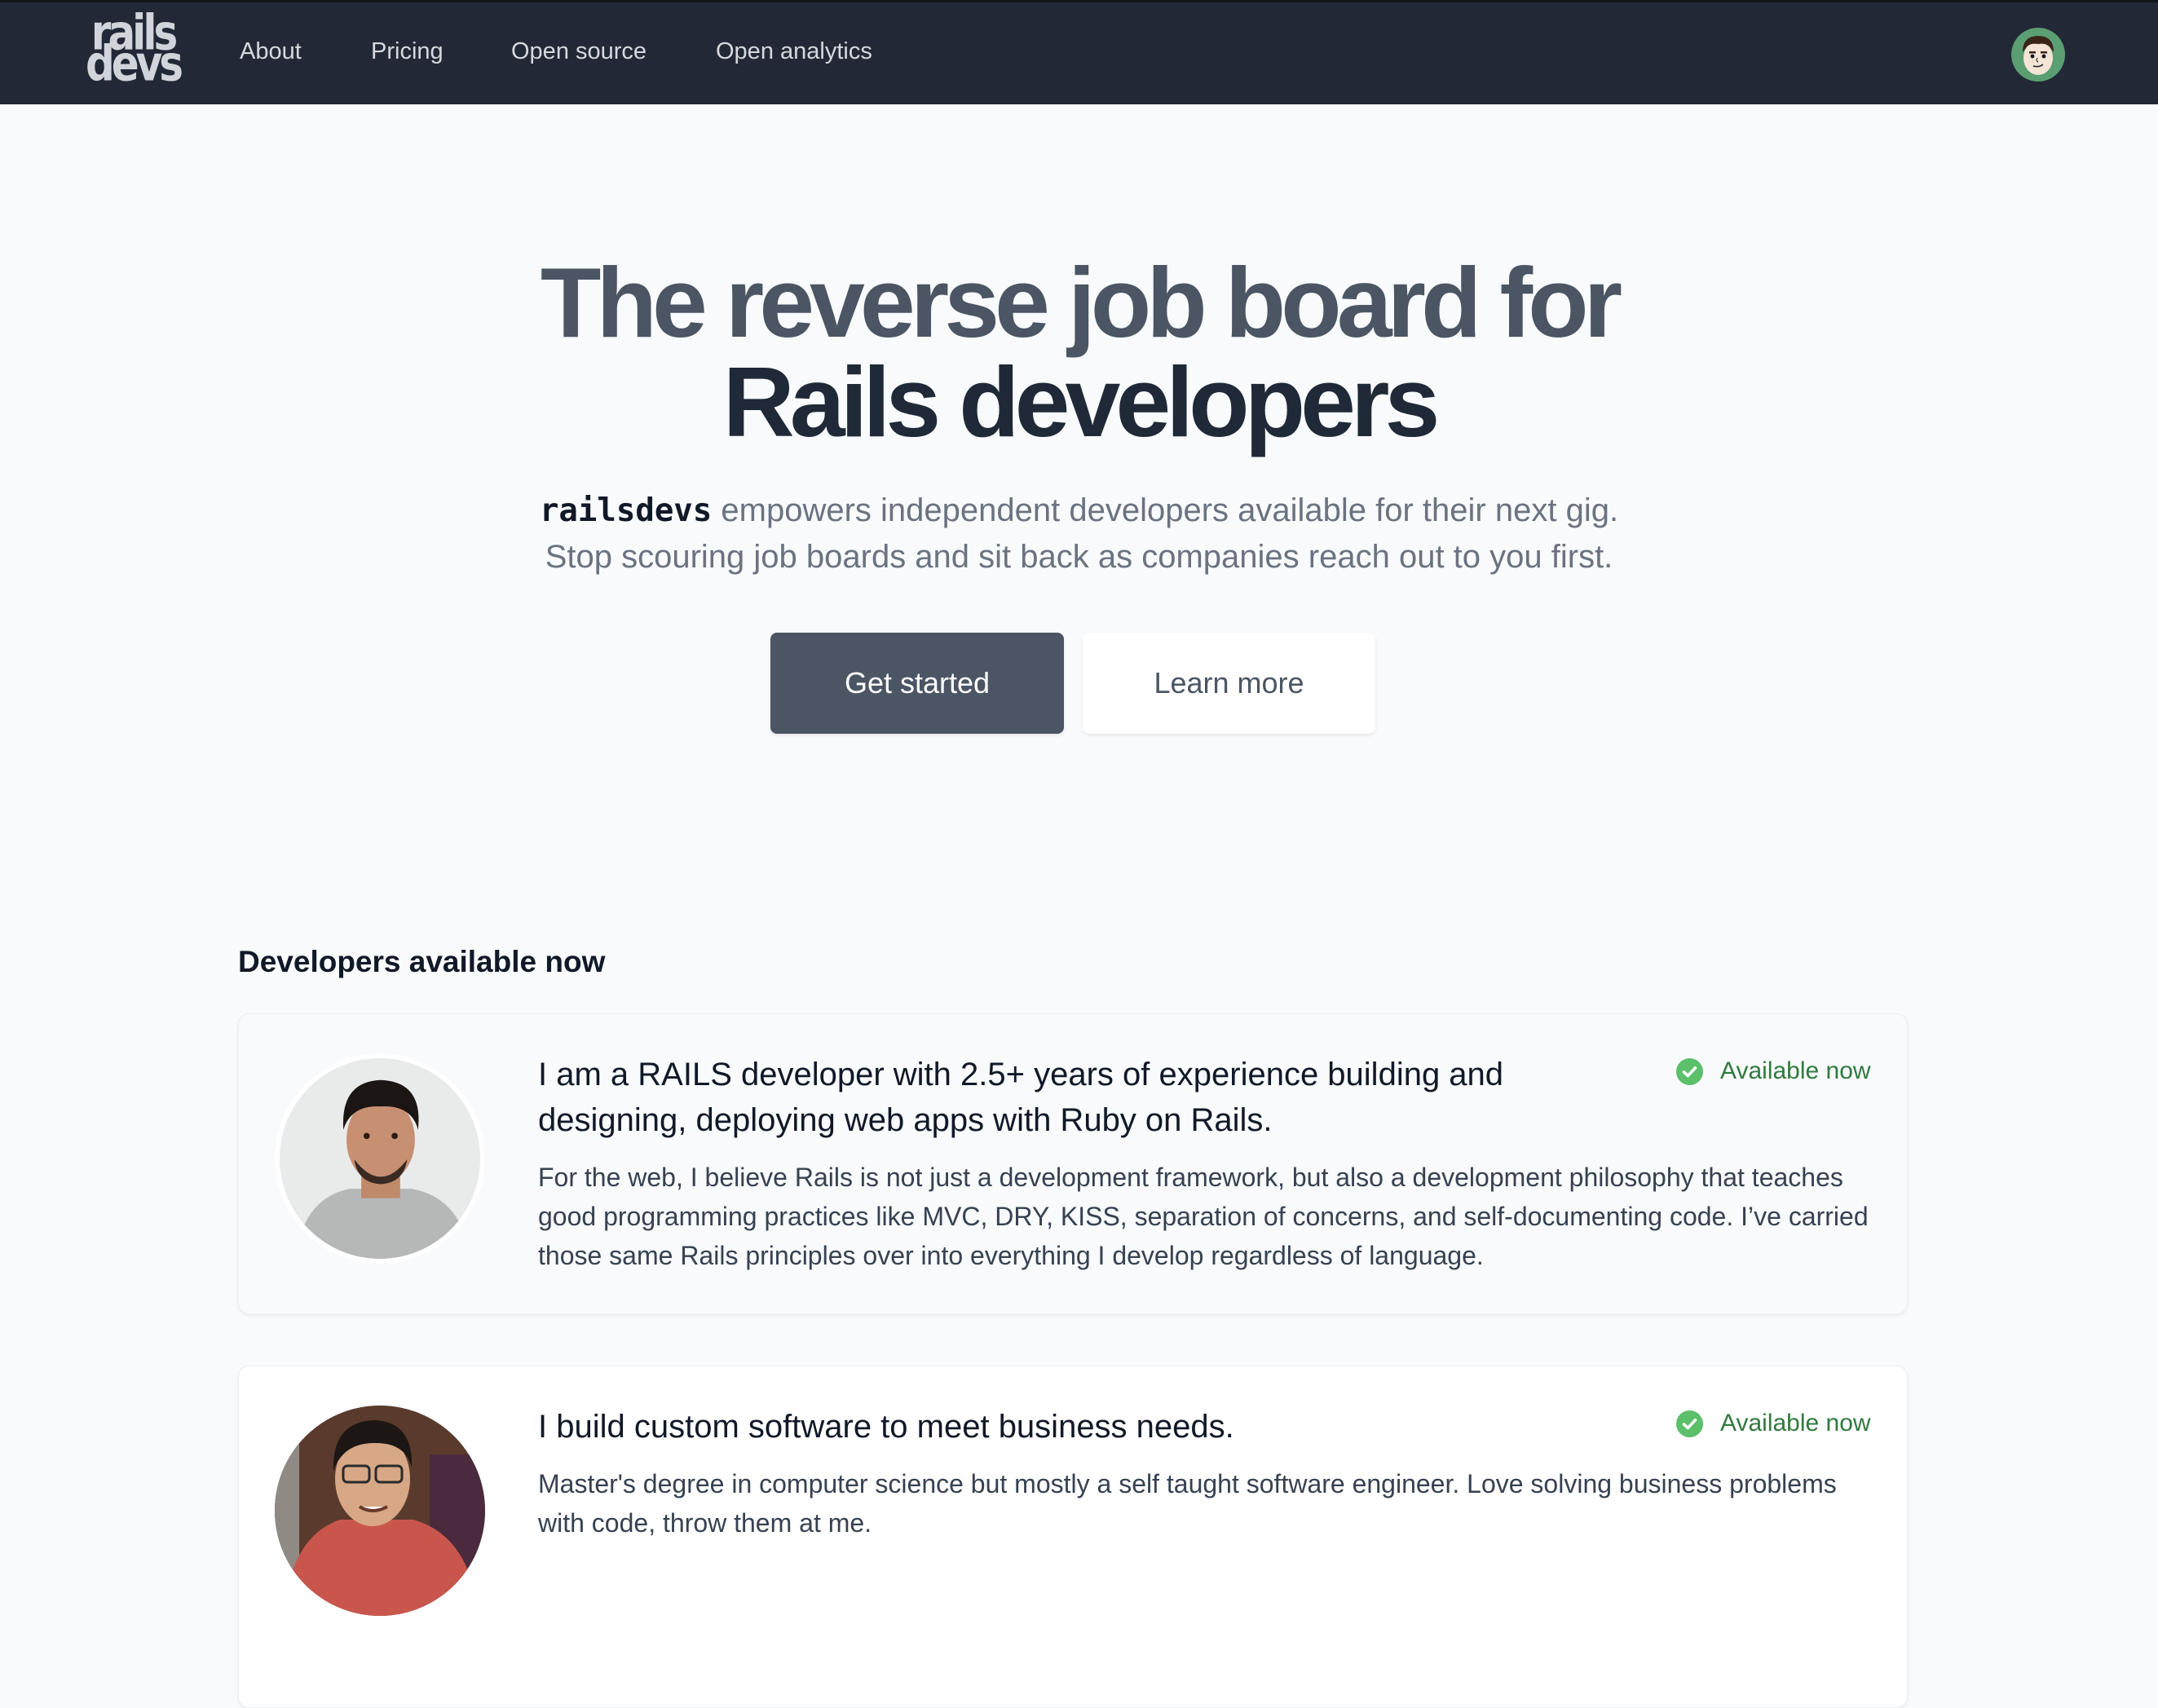 The width and height of the screenshot is (2158, 1708). What do you see at coordinates (134, 63) in the screenshot?
I see `logo-line-devs: devs` at bounding box center [134, 63].